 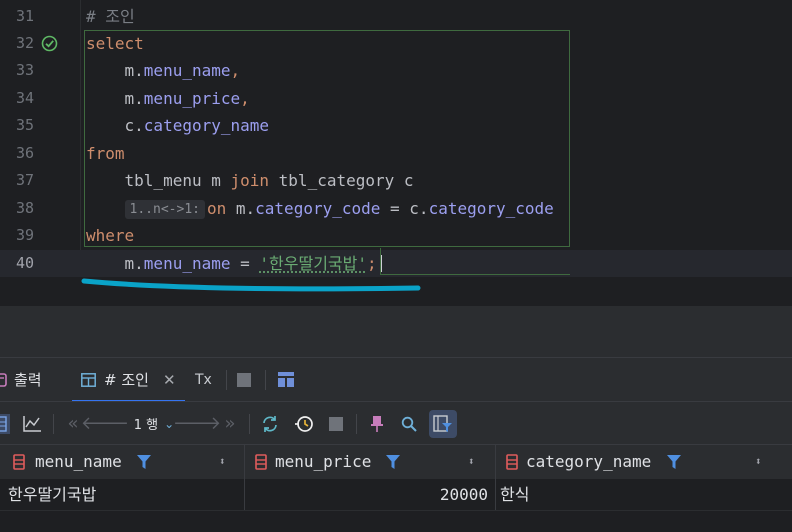 I want to click on line-number: 35, so click(x=24, y=125).